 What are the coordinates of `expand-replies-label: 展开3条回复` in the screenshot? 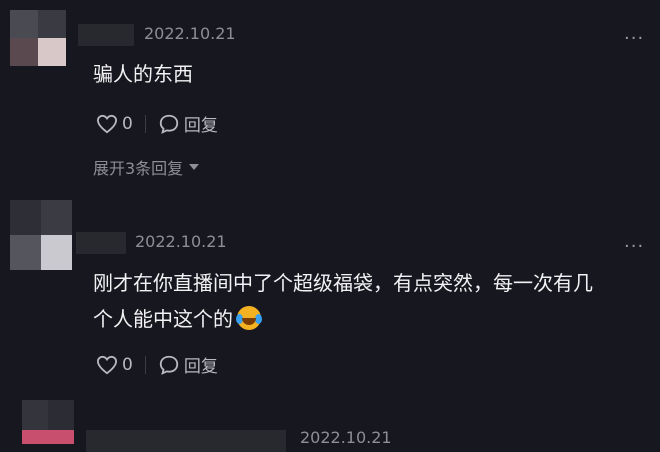 It's located at (138, 168).